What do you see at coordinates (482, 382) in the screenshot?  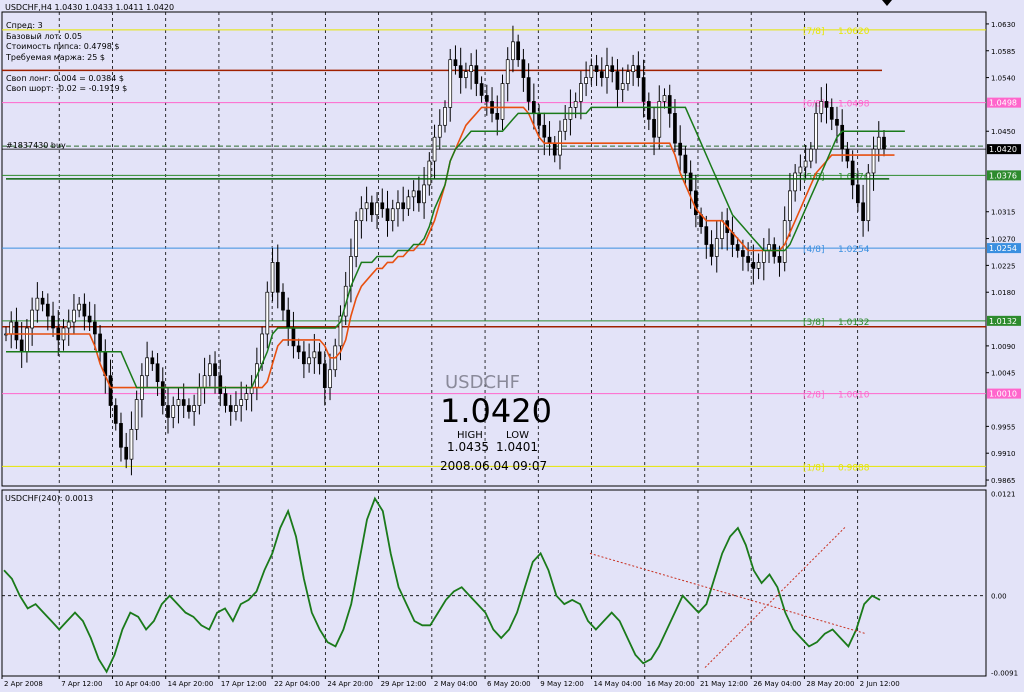 I see `overlay-symbol: USDCHF` at bounding box center [482, 382].